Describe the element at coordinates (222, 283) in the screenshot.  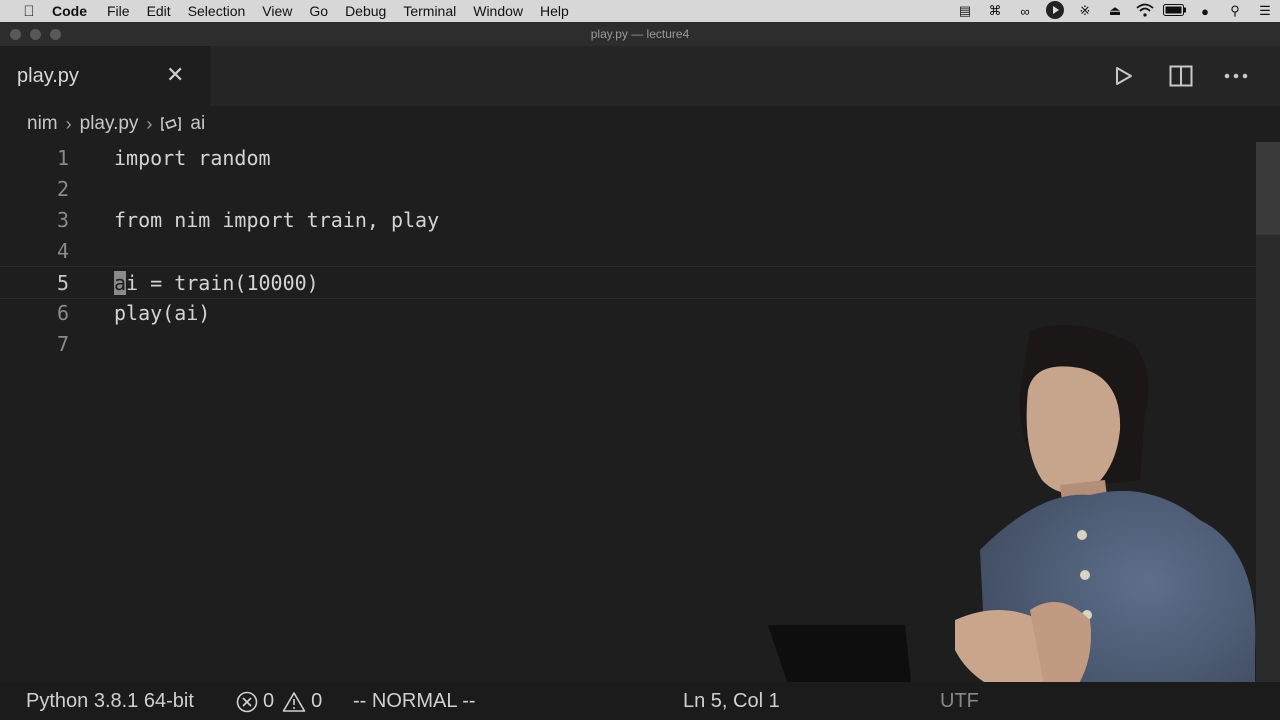
I see `line-code-rest: i = train(10000)` at that location.